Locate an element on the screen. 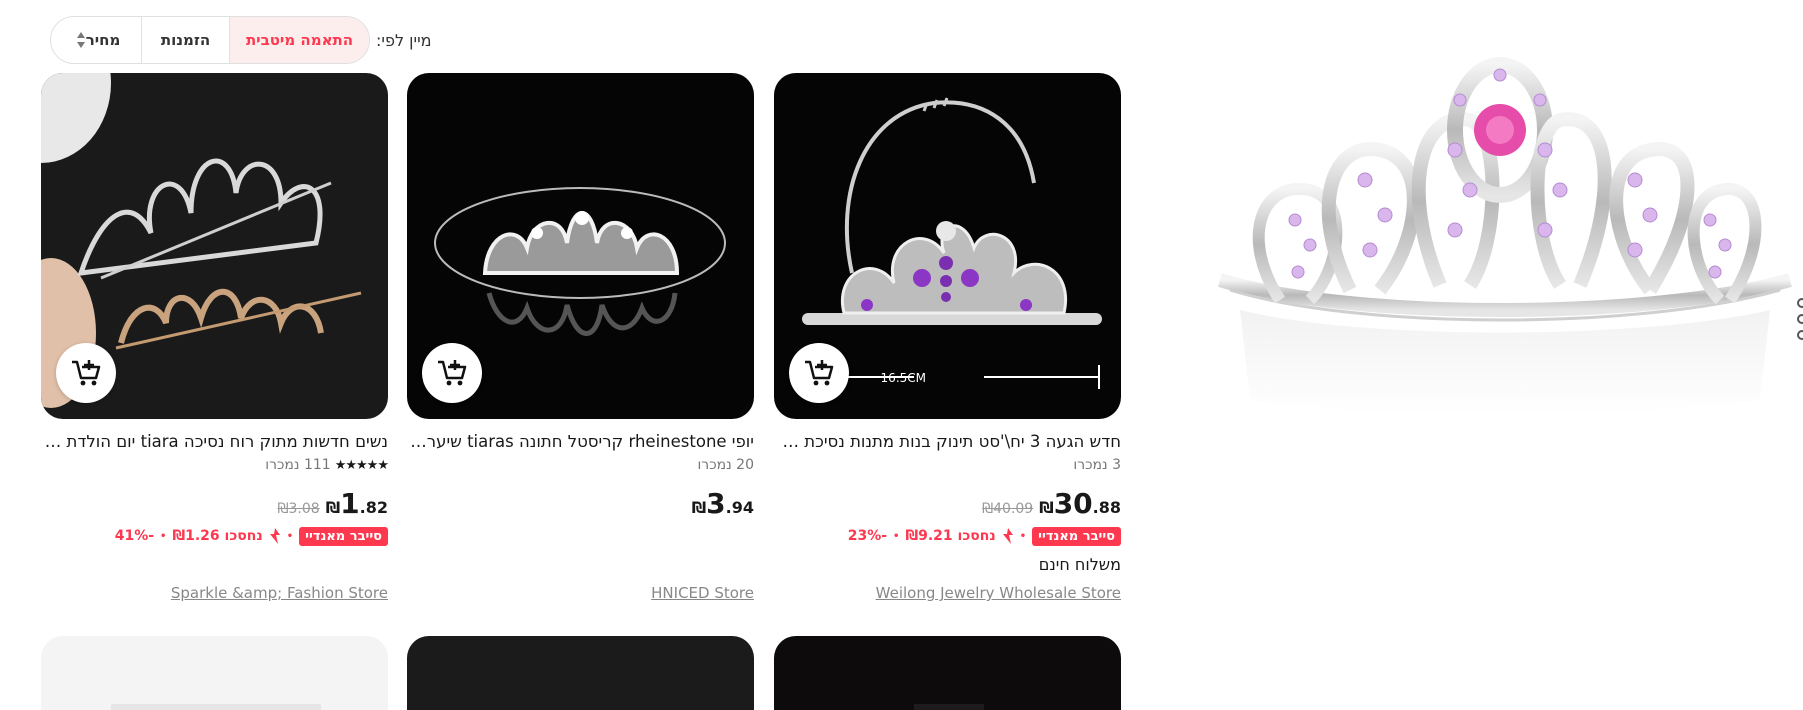 This screenshot has width=1803, height=710. discount-percent: -41% is located at coordinates (134, 536).